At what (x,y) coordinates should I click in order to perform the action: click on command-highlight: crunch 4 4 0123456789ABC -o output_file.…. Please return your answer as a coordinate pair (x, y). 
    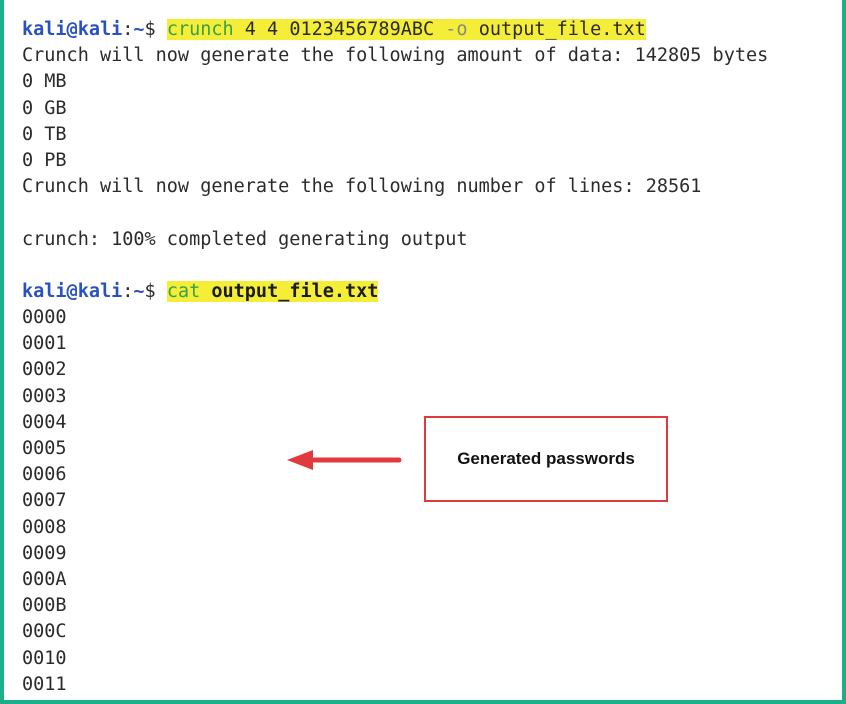
    Looking at the image, I should click on (406, 29).